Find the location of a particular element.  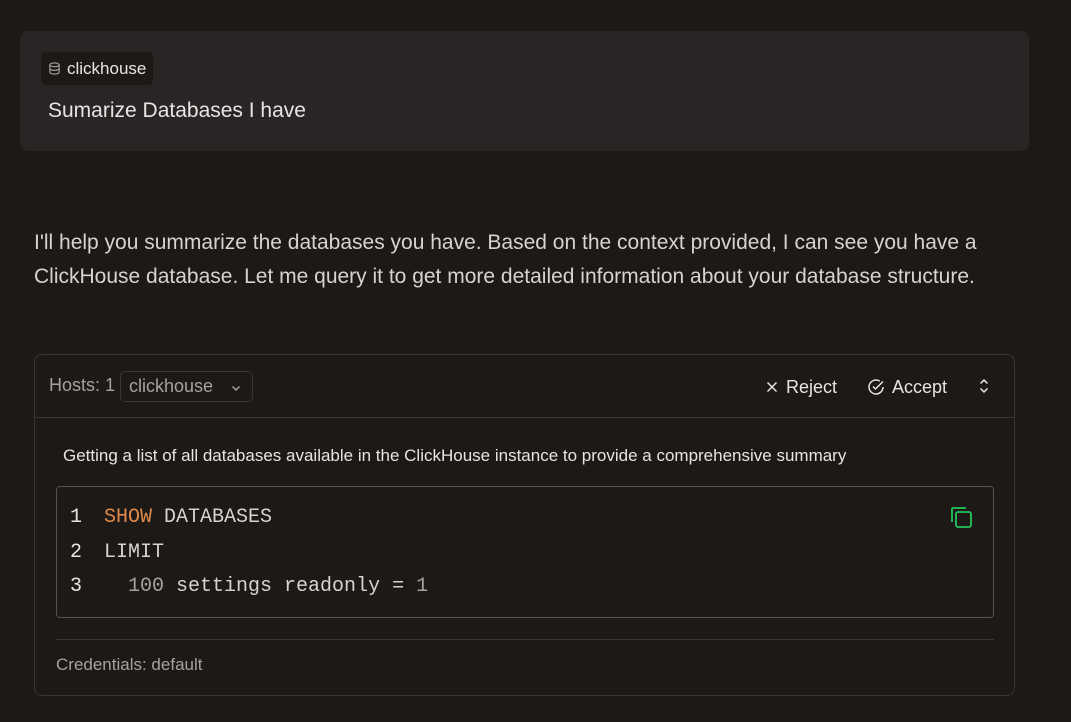

code-line: 1 SHOW DATABASES is located at coordinates (171, 517).